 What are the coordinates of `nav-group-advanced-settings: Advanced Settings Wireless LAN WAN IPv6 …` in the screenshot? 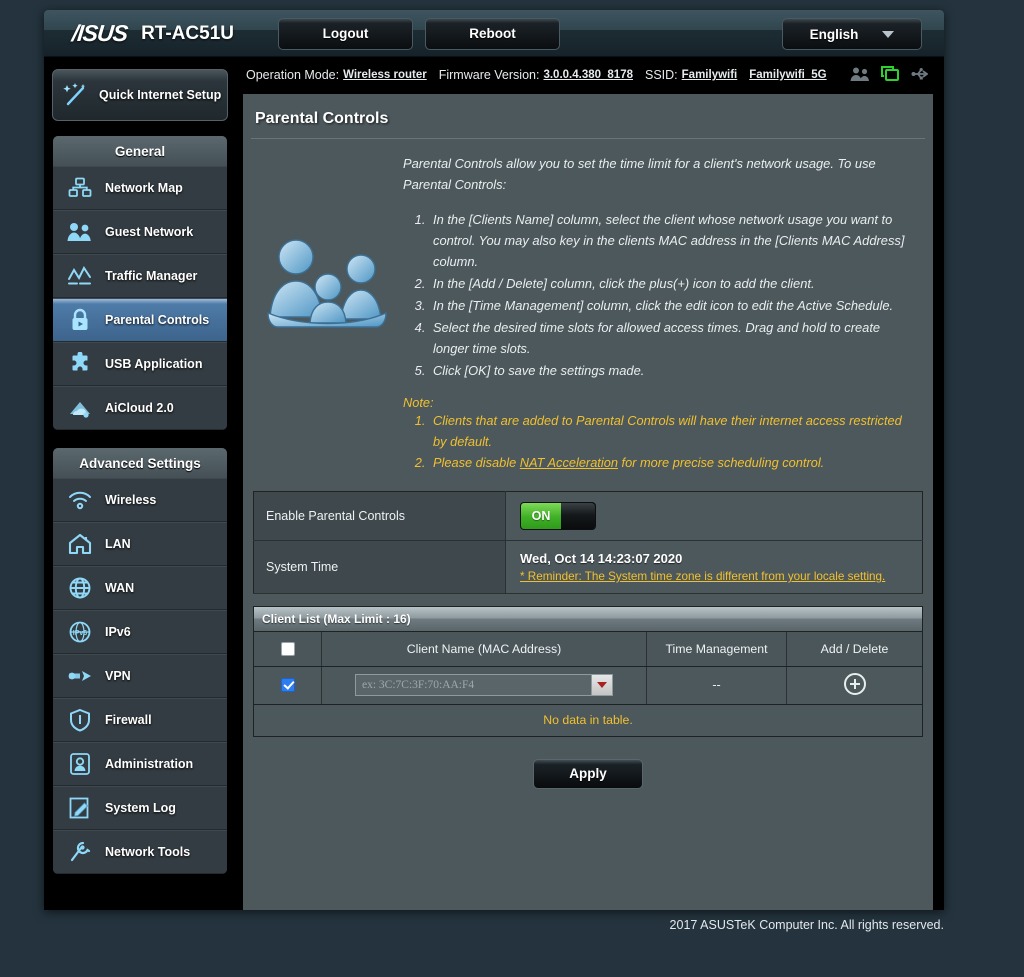 It's located at (140, 661).